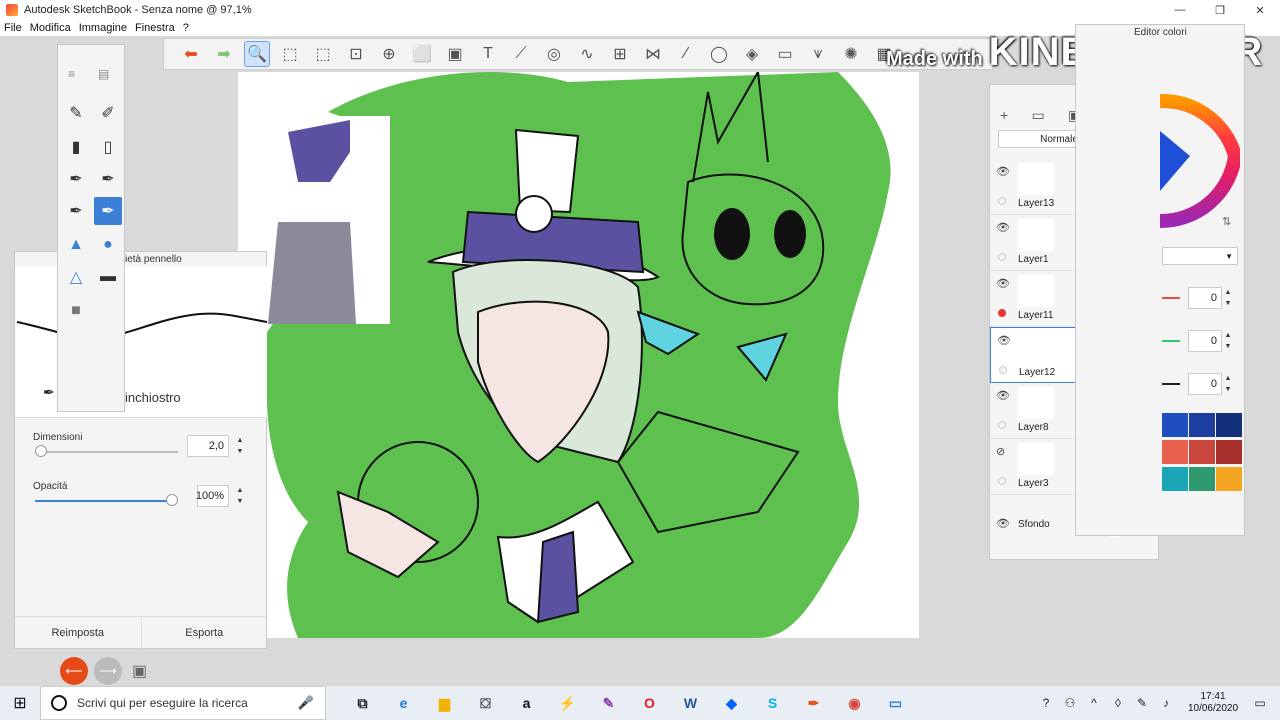 The width and height of the screenshot is (1280, 720). What do you see at coordinates (1118, 703) in the screenshot?
I see `network-icon: ◊` at bounding box center [1118, 703].